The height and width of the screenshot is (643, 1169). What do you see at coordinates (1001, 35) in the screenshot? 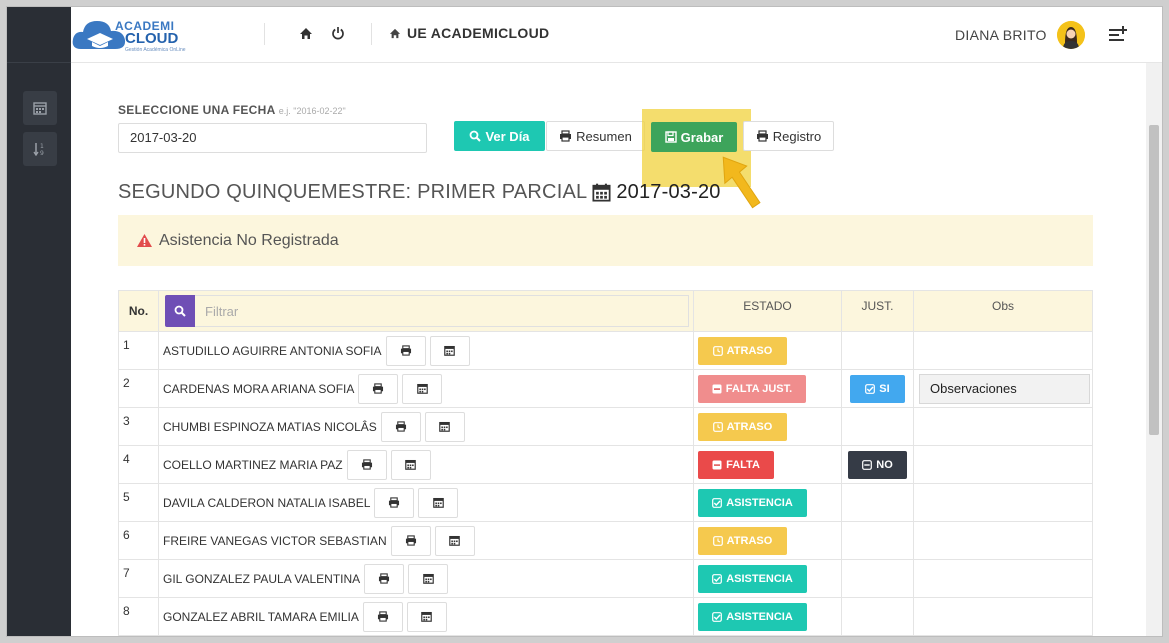
I see `user-name: DIANA BRITO` at bounding box center [1001, 35].